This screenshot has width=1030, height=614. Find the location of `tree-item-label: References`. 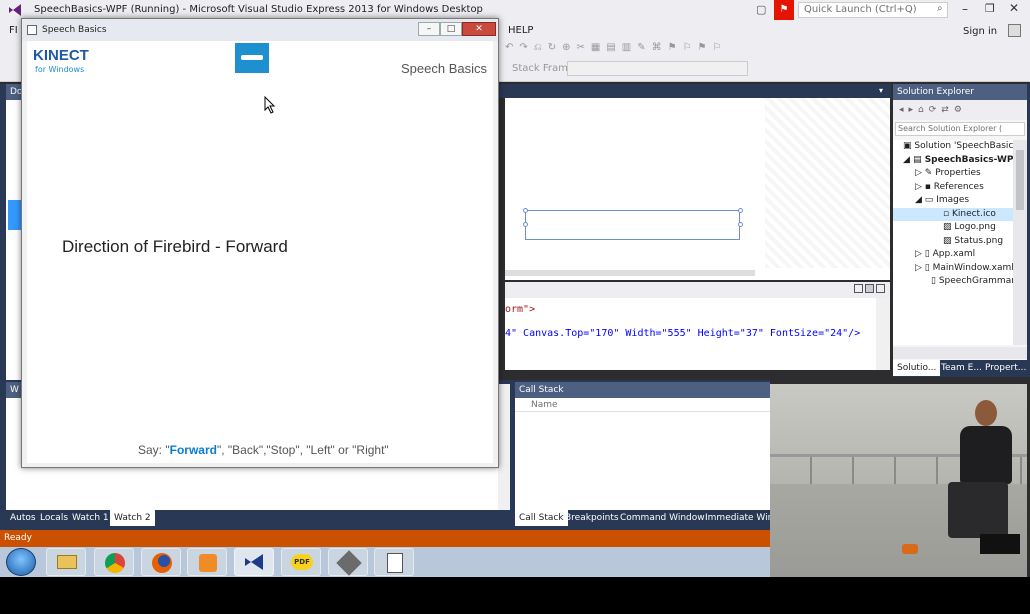

tree-item-label: References is located at coordinates (958, 186).